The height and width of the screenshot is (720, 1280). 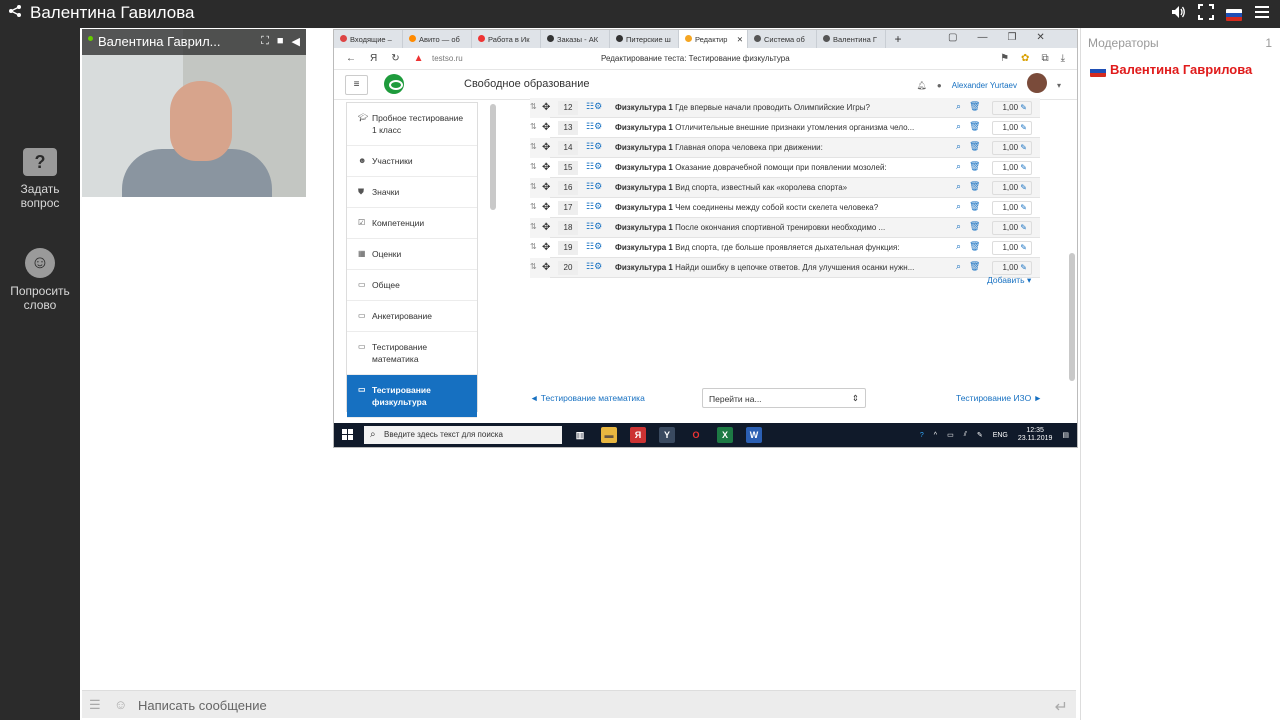 What do you see at coordinates (412, 396) in the screenshot?
I see `sidebar-item: ▭ Тестирование физкультура` at bounding box center [412, 396].